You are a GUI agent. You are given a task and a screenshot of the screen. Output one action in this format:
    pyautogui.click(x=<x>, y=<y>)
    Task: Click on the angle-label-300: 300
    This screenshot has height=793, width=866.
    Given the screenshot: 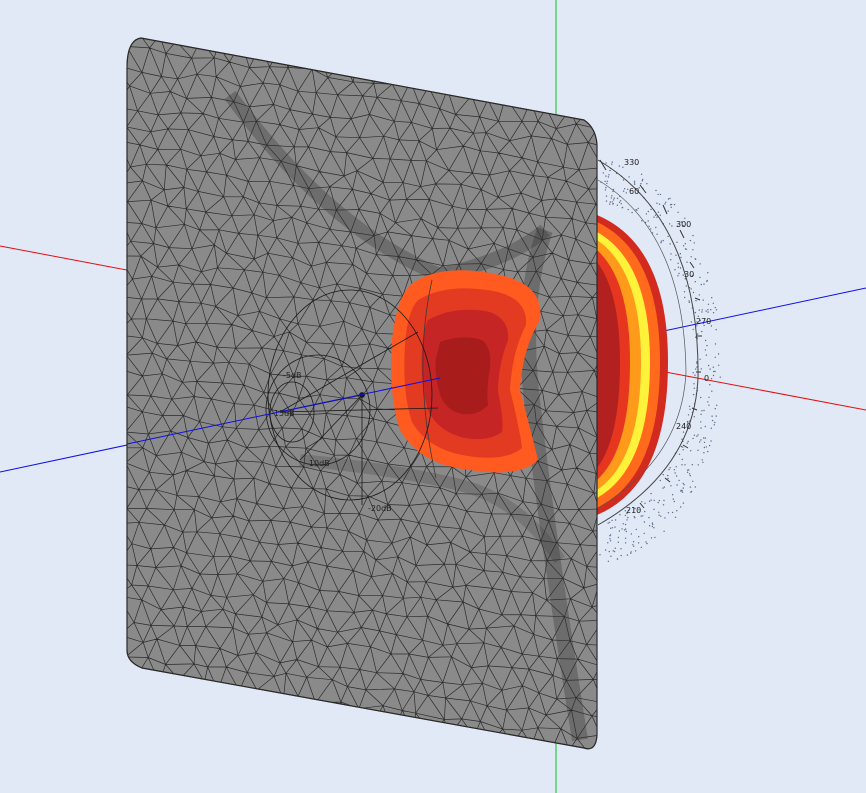 What is the action you would take?
    pyautogui.click(x=683, y=224)
    